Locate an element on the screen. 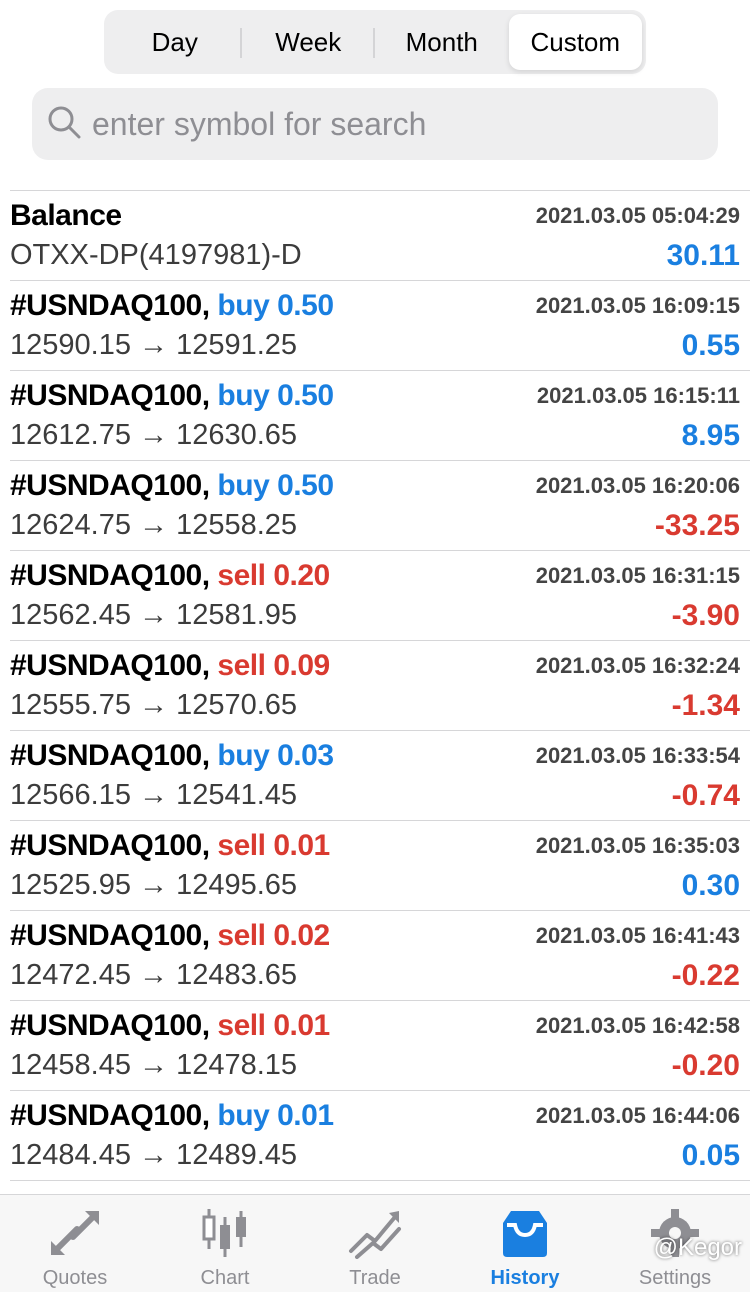 The width and height of the screenshot is (750, 1292). nav-settings-label: Settings is located at coordinates (675, 1278).